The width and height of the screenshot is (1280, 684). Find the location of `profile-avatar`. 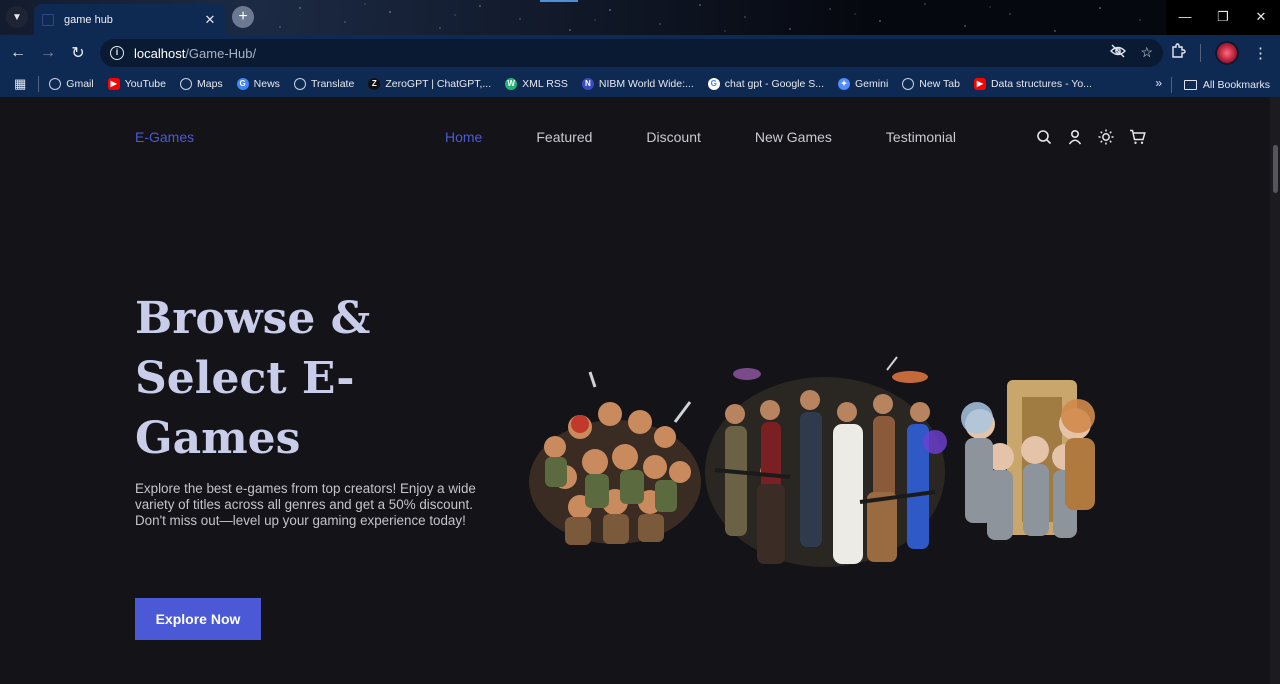

profile-avatar is located at coordinates (1227, 53).